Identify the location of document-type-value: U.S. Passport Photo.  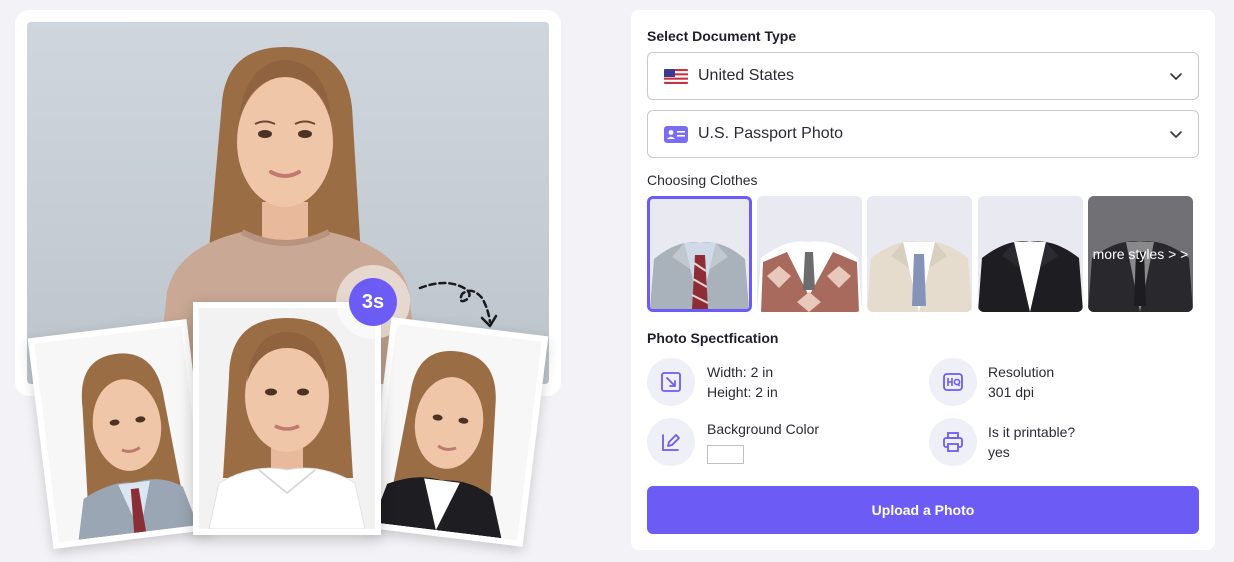
(770, 133).